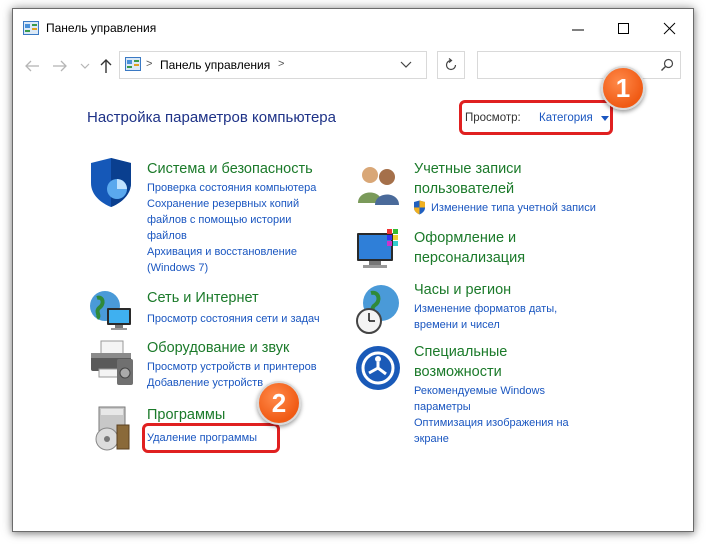 The image size is (708, 545). I want to click on category-title-accounts: пользователей, so click(464, 189).